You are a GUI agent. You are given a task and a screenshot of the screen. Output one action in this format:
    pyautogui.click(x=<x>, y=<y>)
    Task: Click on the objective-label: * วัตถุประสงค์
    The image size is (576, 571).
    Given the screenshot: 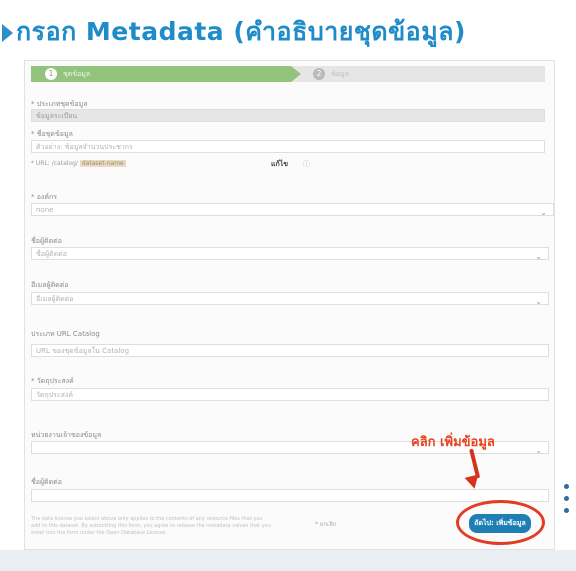 What is the action you would take?
    pyautogui.click(x=52, y=381)
    